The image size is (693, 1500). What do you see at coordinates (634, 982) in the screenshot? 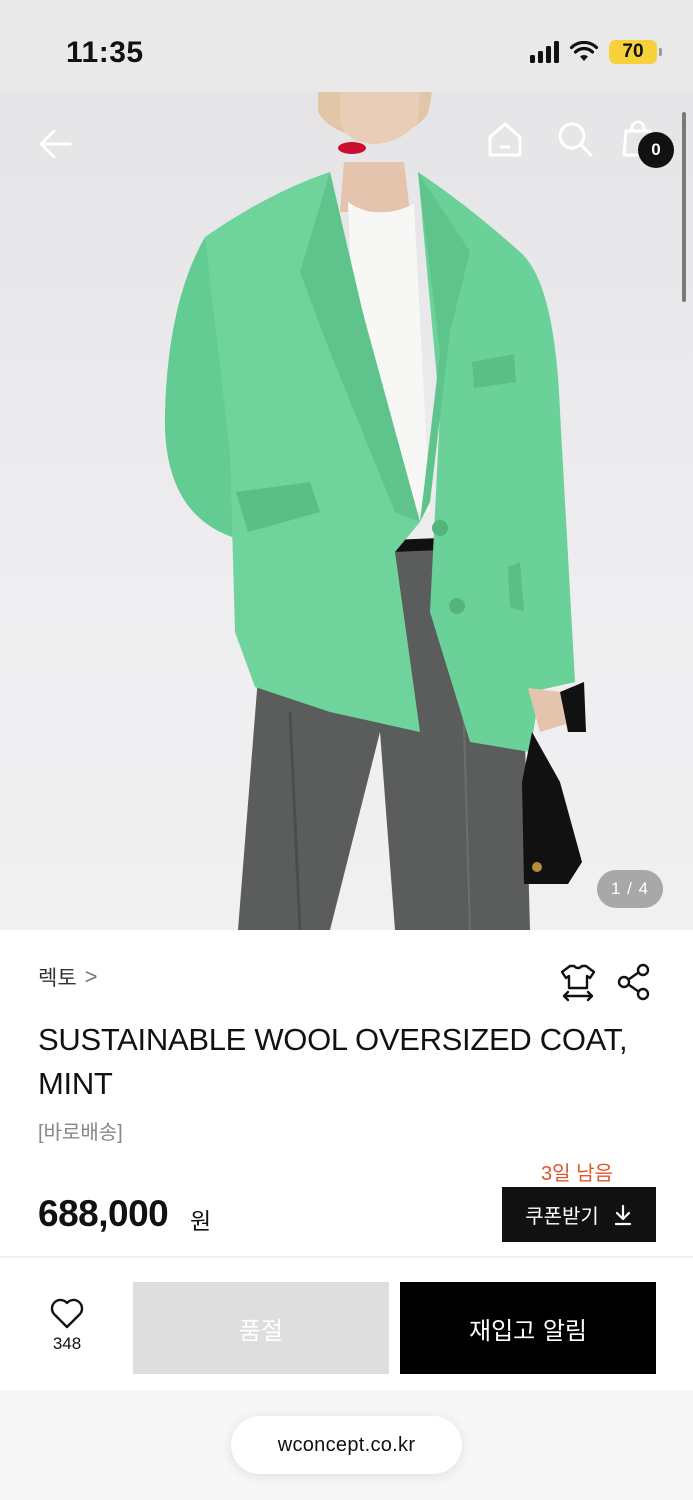
I see `share-icon` at bounding box center [634, 982].